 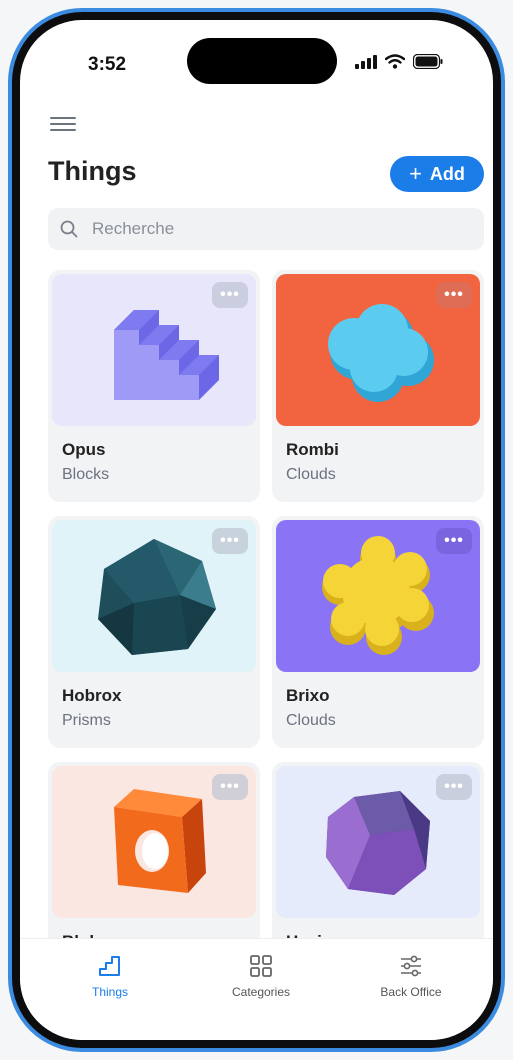 What do you see at coordinates (312, 449) in the screenshot?
I see `thing-name: Rombi` at bounding box center [312, 449].